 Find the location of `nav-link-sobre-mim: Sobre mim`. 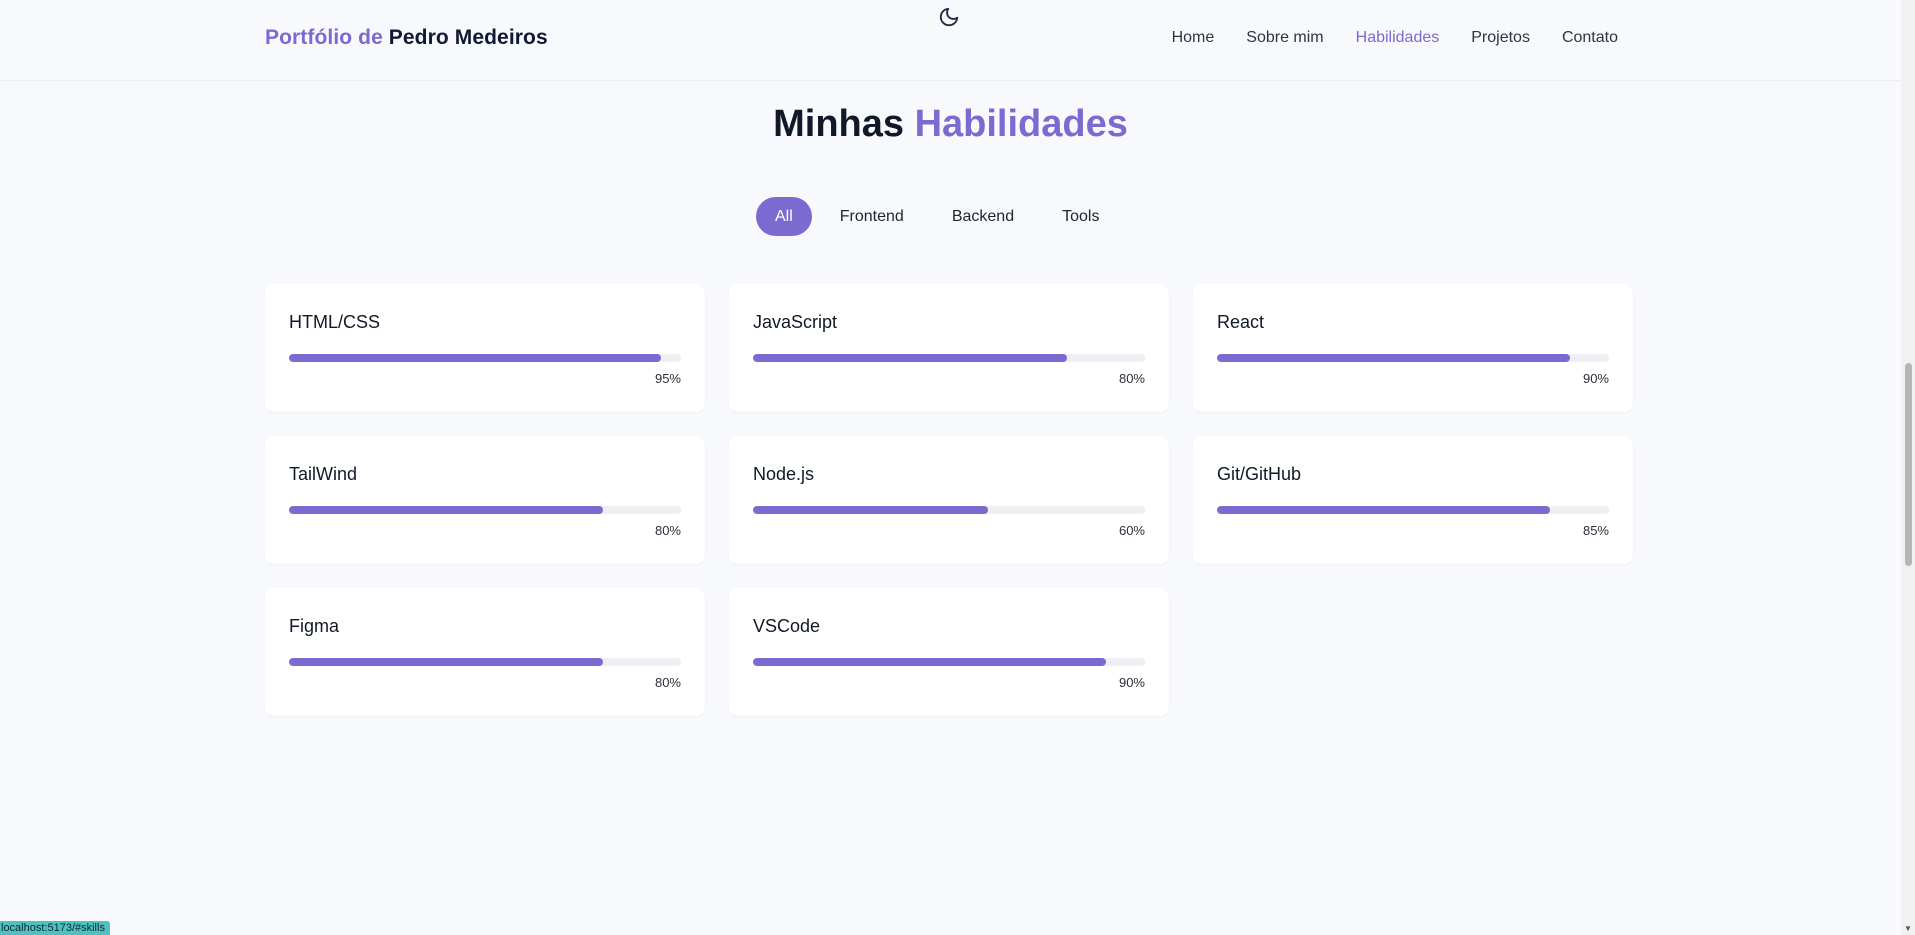

nav-link-sobre-mim: Sobre mim is located at coordinates (1284, 38).